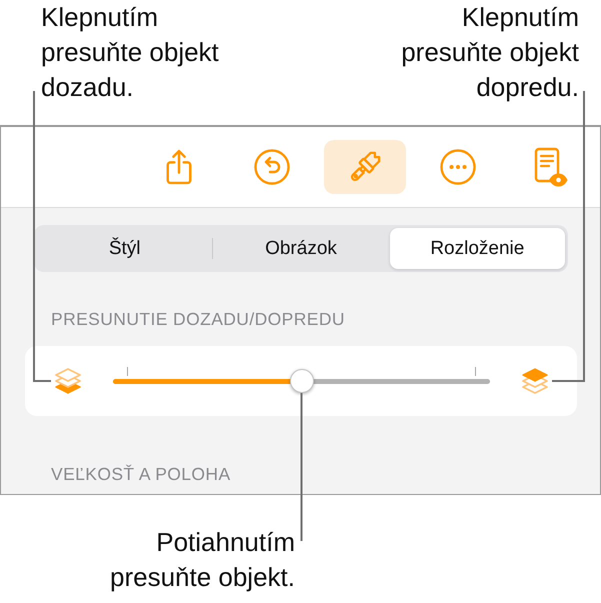 This screenshot has height=603, width=601. I want to click on slider-thumb, so click(302, 381).